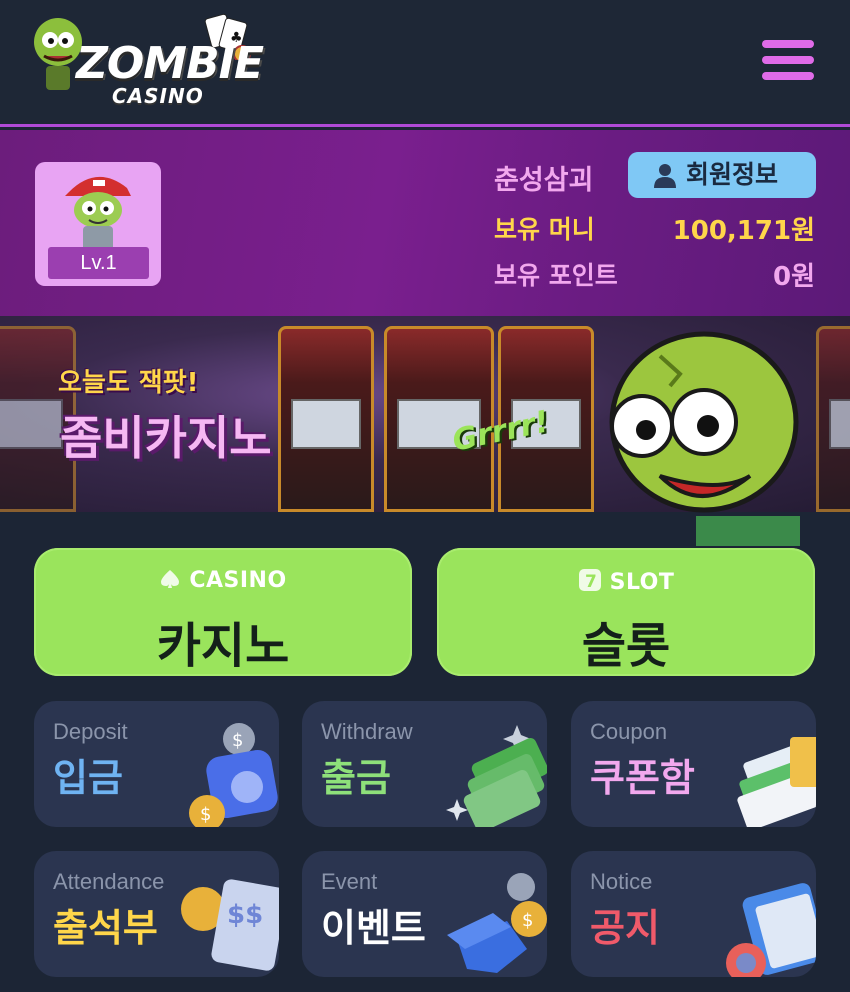 This screenshot has width=850, height=992. I want to click on event-en-label: Event, so click(349, 881).